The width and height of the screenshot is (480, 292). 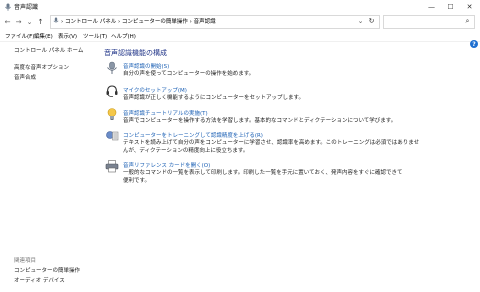 I want to click on breadcrumb: › コントロール パネル › コンピューターの簡単操作 › 音声認識, so click(x=138, y=21).